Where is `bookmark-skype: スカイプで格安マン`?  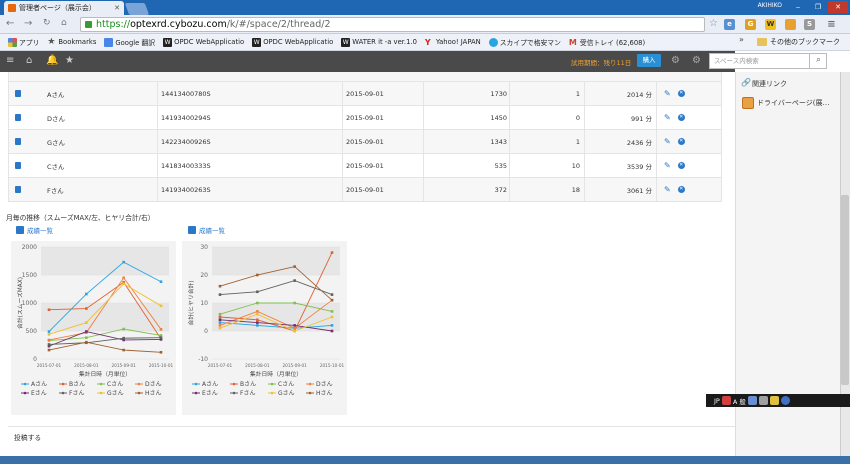
bookmark-skype: スカイプで格安マン is located at coordinates (525, 42).